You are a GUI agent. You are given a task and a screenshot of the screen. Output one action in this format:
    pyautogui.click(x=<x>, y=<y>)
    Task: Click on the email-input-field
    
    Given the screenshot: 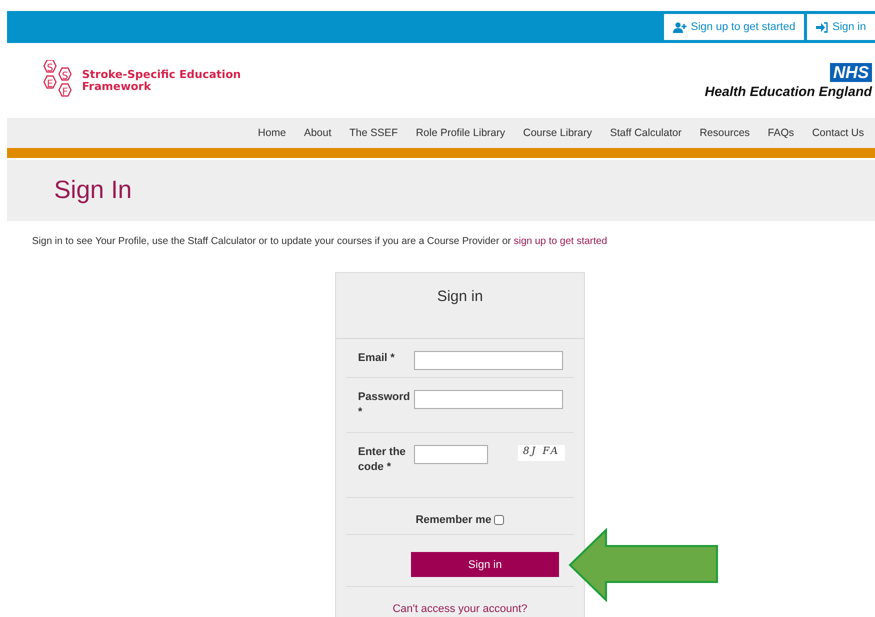 What is the action you would take?
    pyautogui.click(x=488, y=360)
    